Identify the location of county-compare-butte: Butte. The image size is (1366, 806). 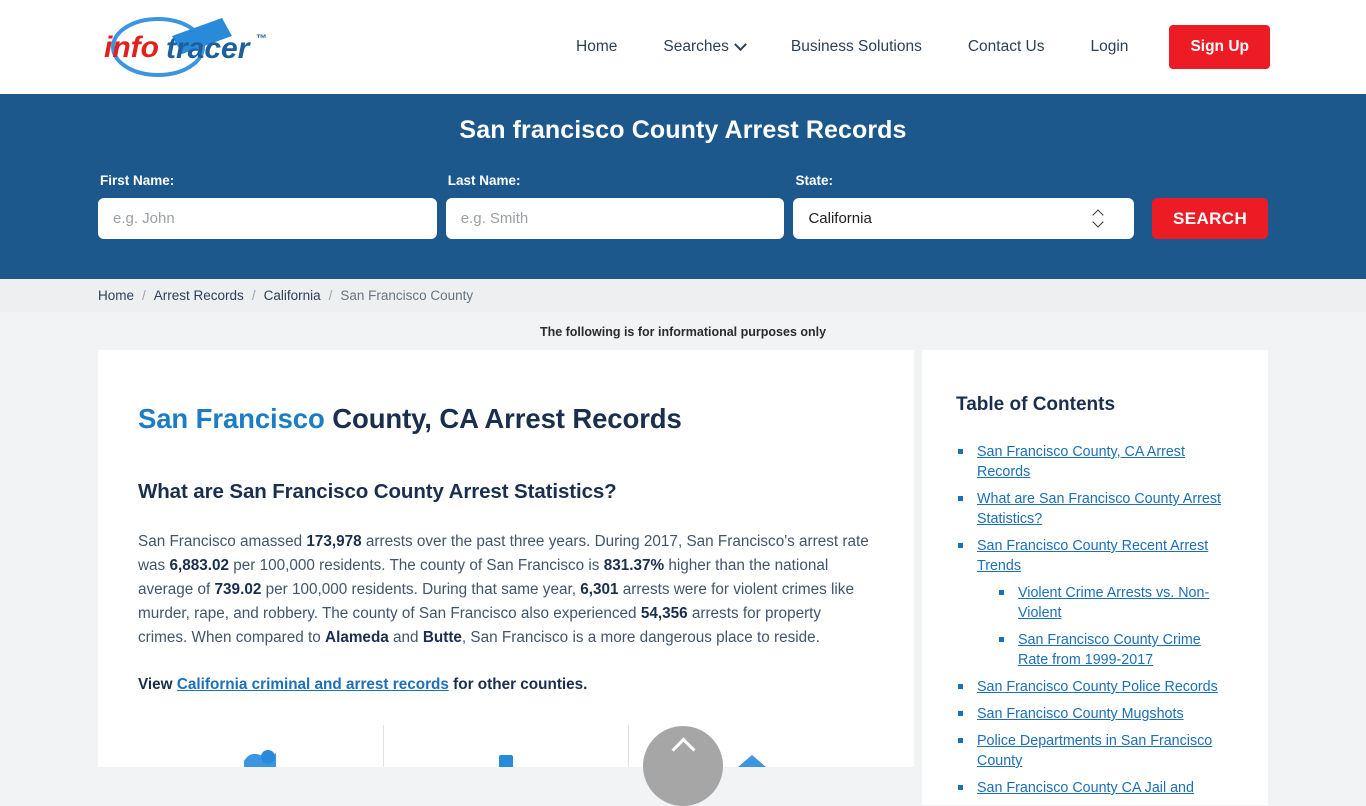
(442, 638).